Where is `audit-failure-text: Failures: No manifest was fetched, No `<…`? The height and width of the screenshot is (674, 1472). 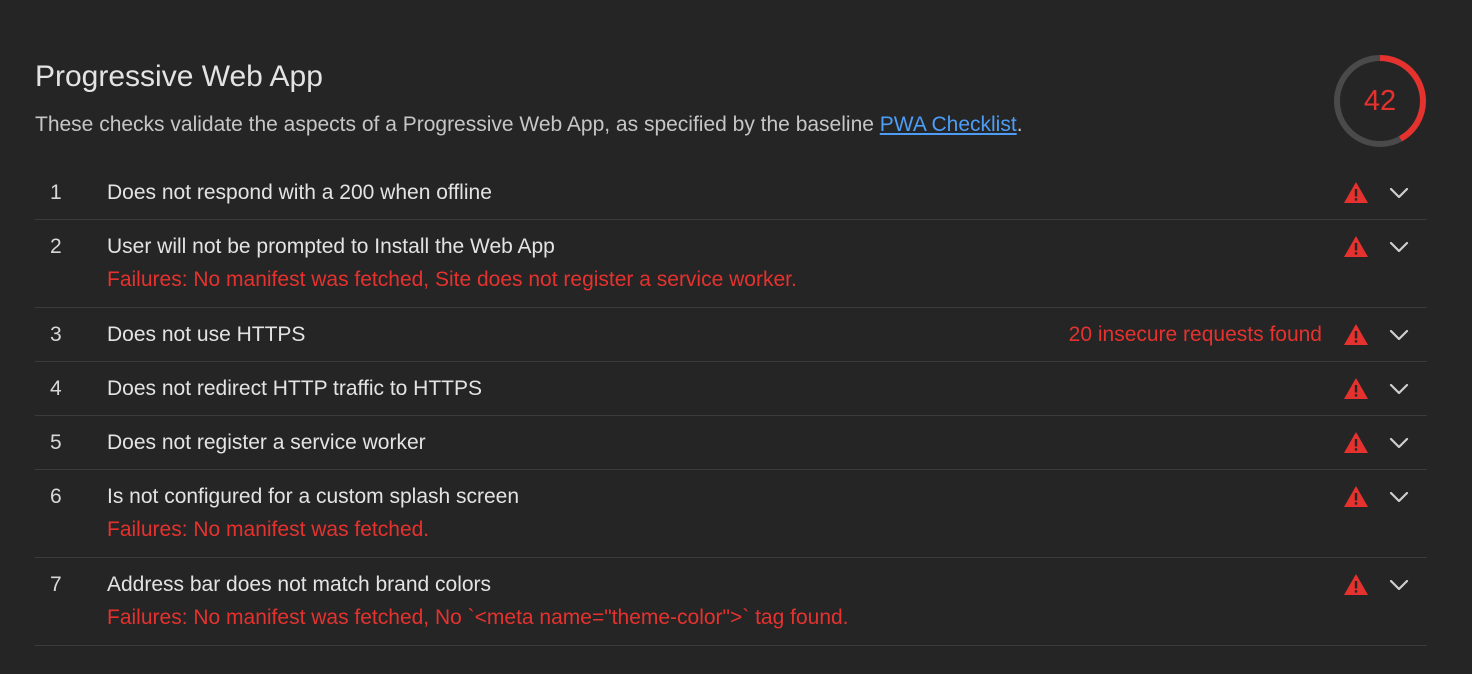 audit-failure-text: Failures: No manifest was fetched, No `<… is located at coordinates (478, 617).